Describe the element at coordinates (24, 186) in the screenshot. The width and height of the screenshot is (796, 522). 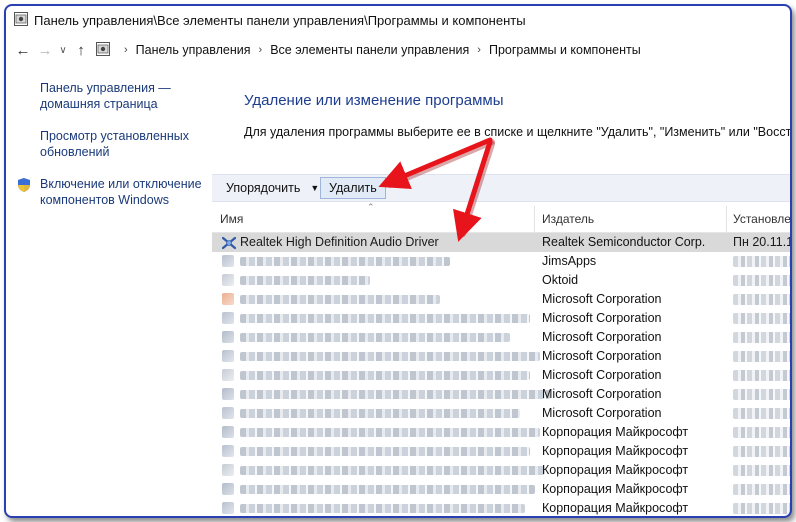
I see `shield-icon` at that location.